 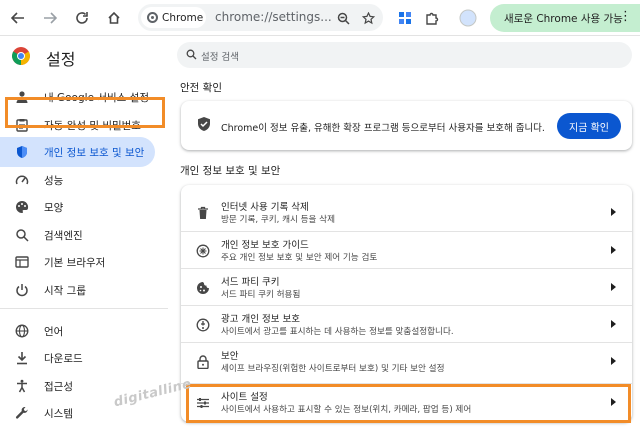 What do you see at coordinates (22, 152) in the screenshot?
I see `shield-icon` at bounding box center [22, 152].